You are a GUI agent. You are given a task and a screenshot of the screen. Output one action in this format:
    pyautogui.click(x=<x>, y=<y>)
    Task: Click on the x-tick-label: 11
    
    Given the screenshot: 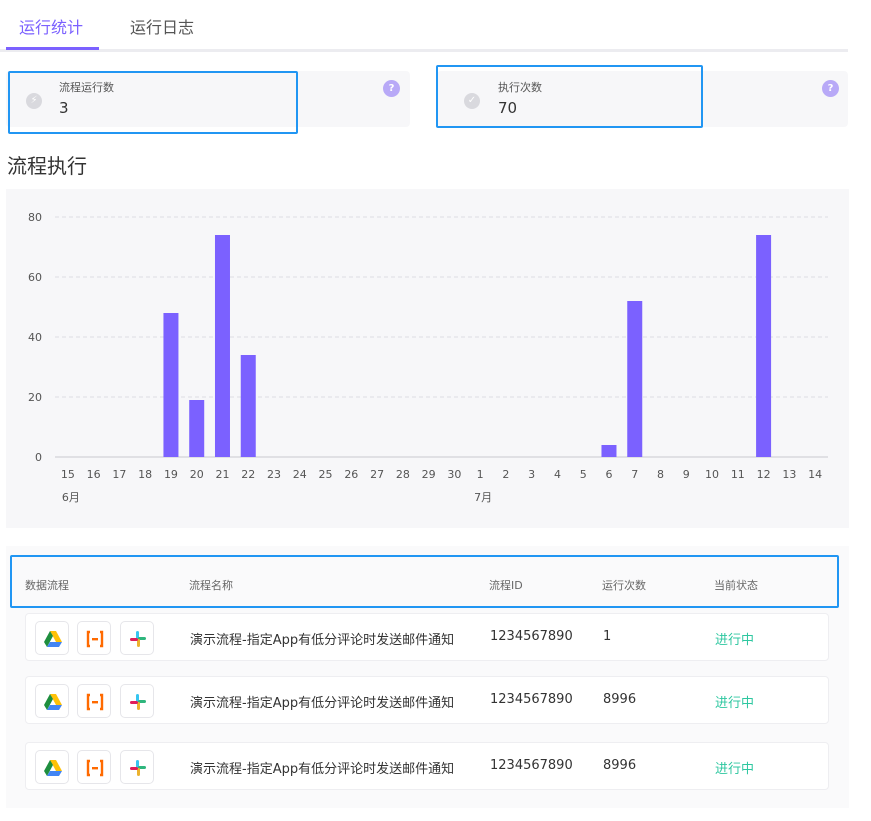 What is the action you would take?
    pyautogui.click(x=738, y=474)
    